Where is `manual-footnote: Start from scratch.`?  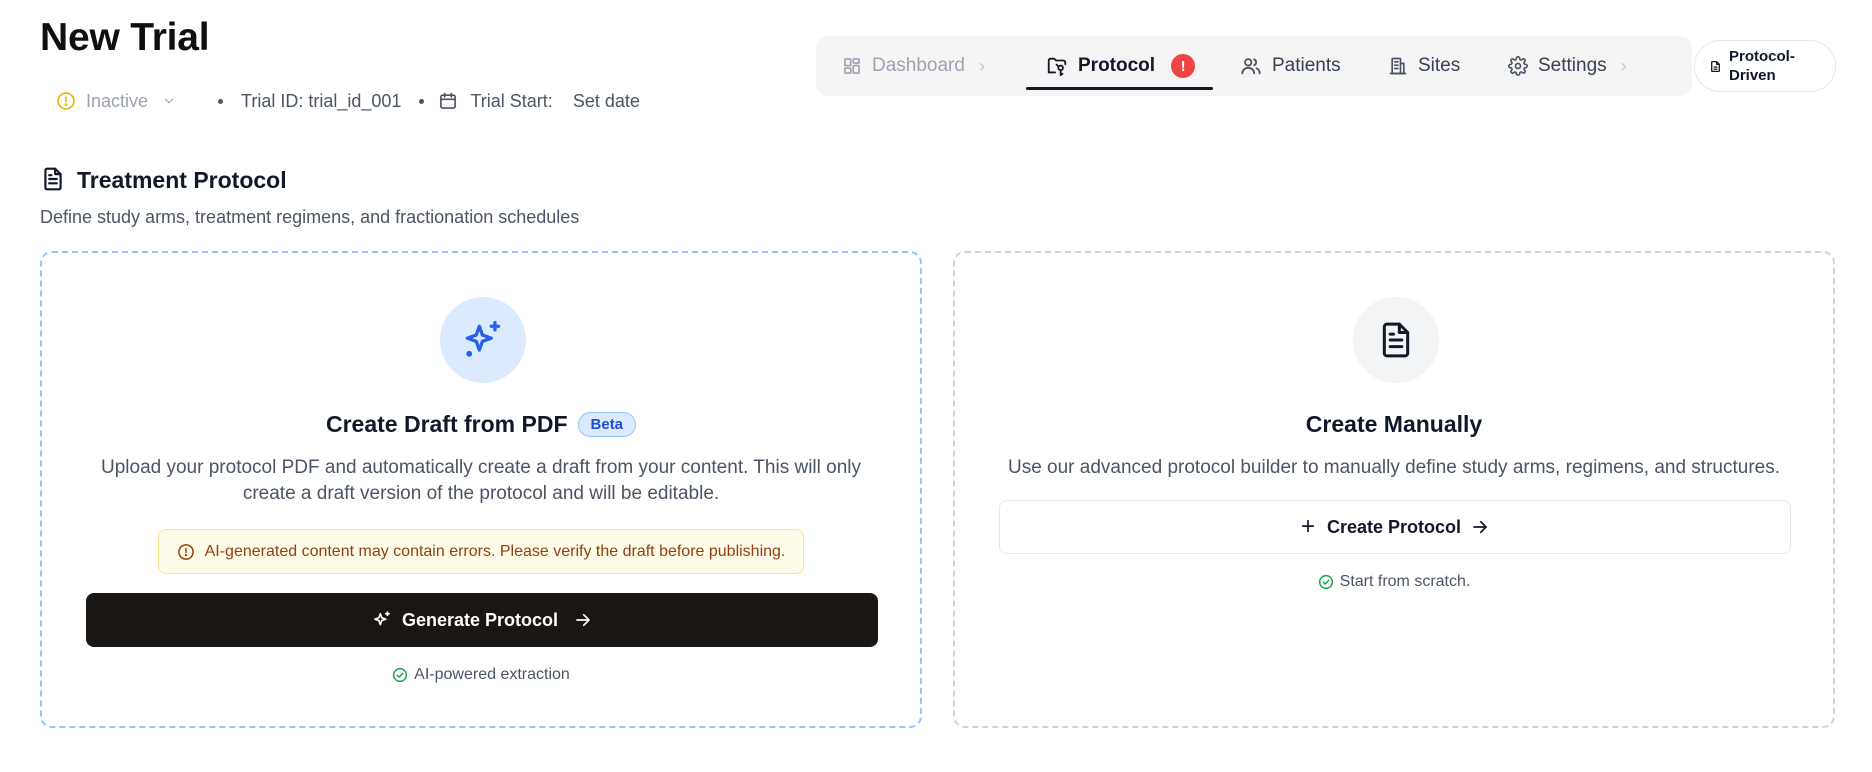 manual-footnote: Start from scratch. is located at coordinates (1394, 582).